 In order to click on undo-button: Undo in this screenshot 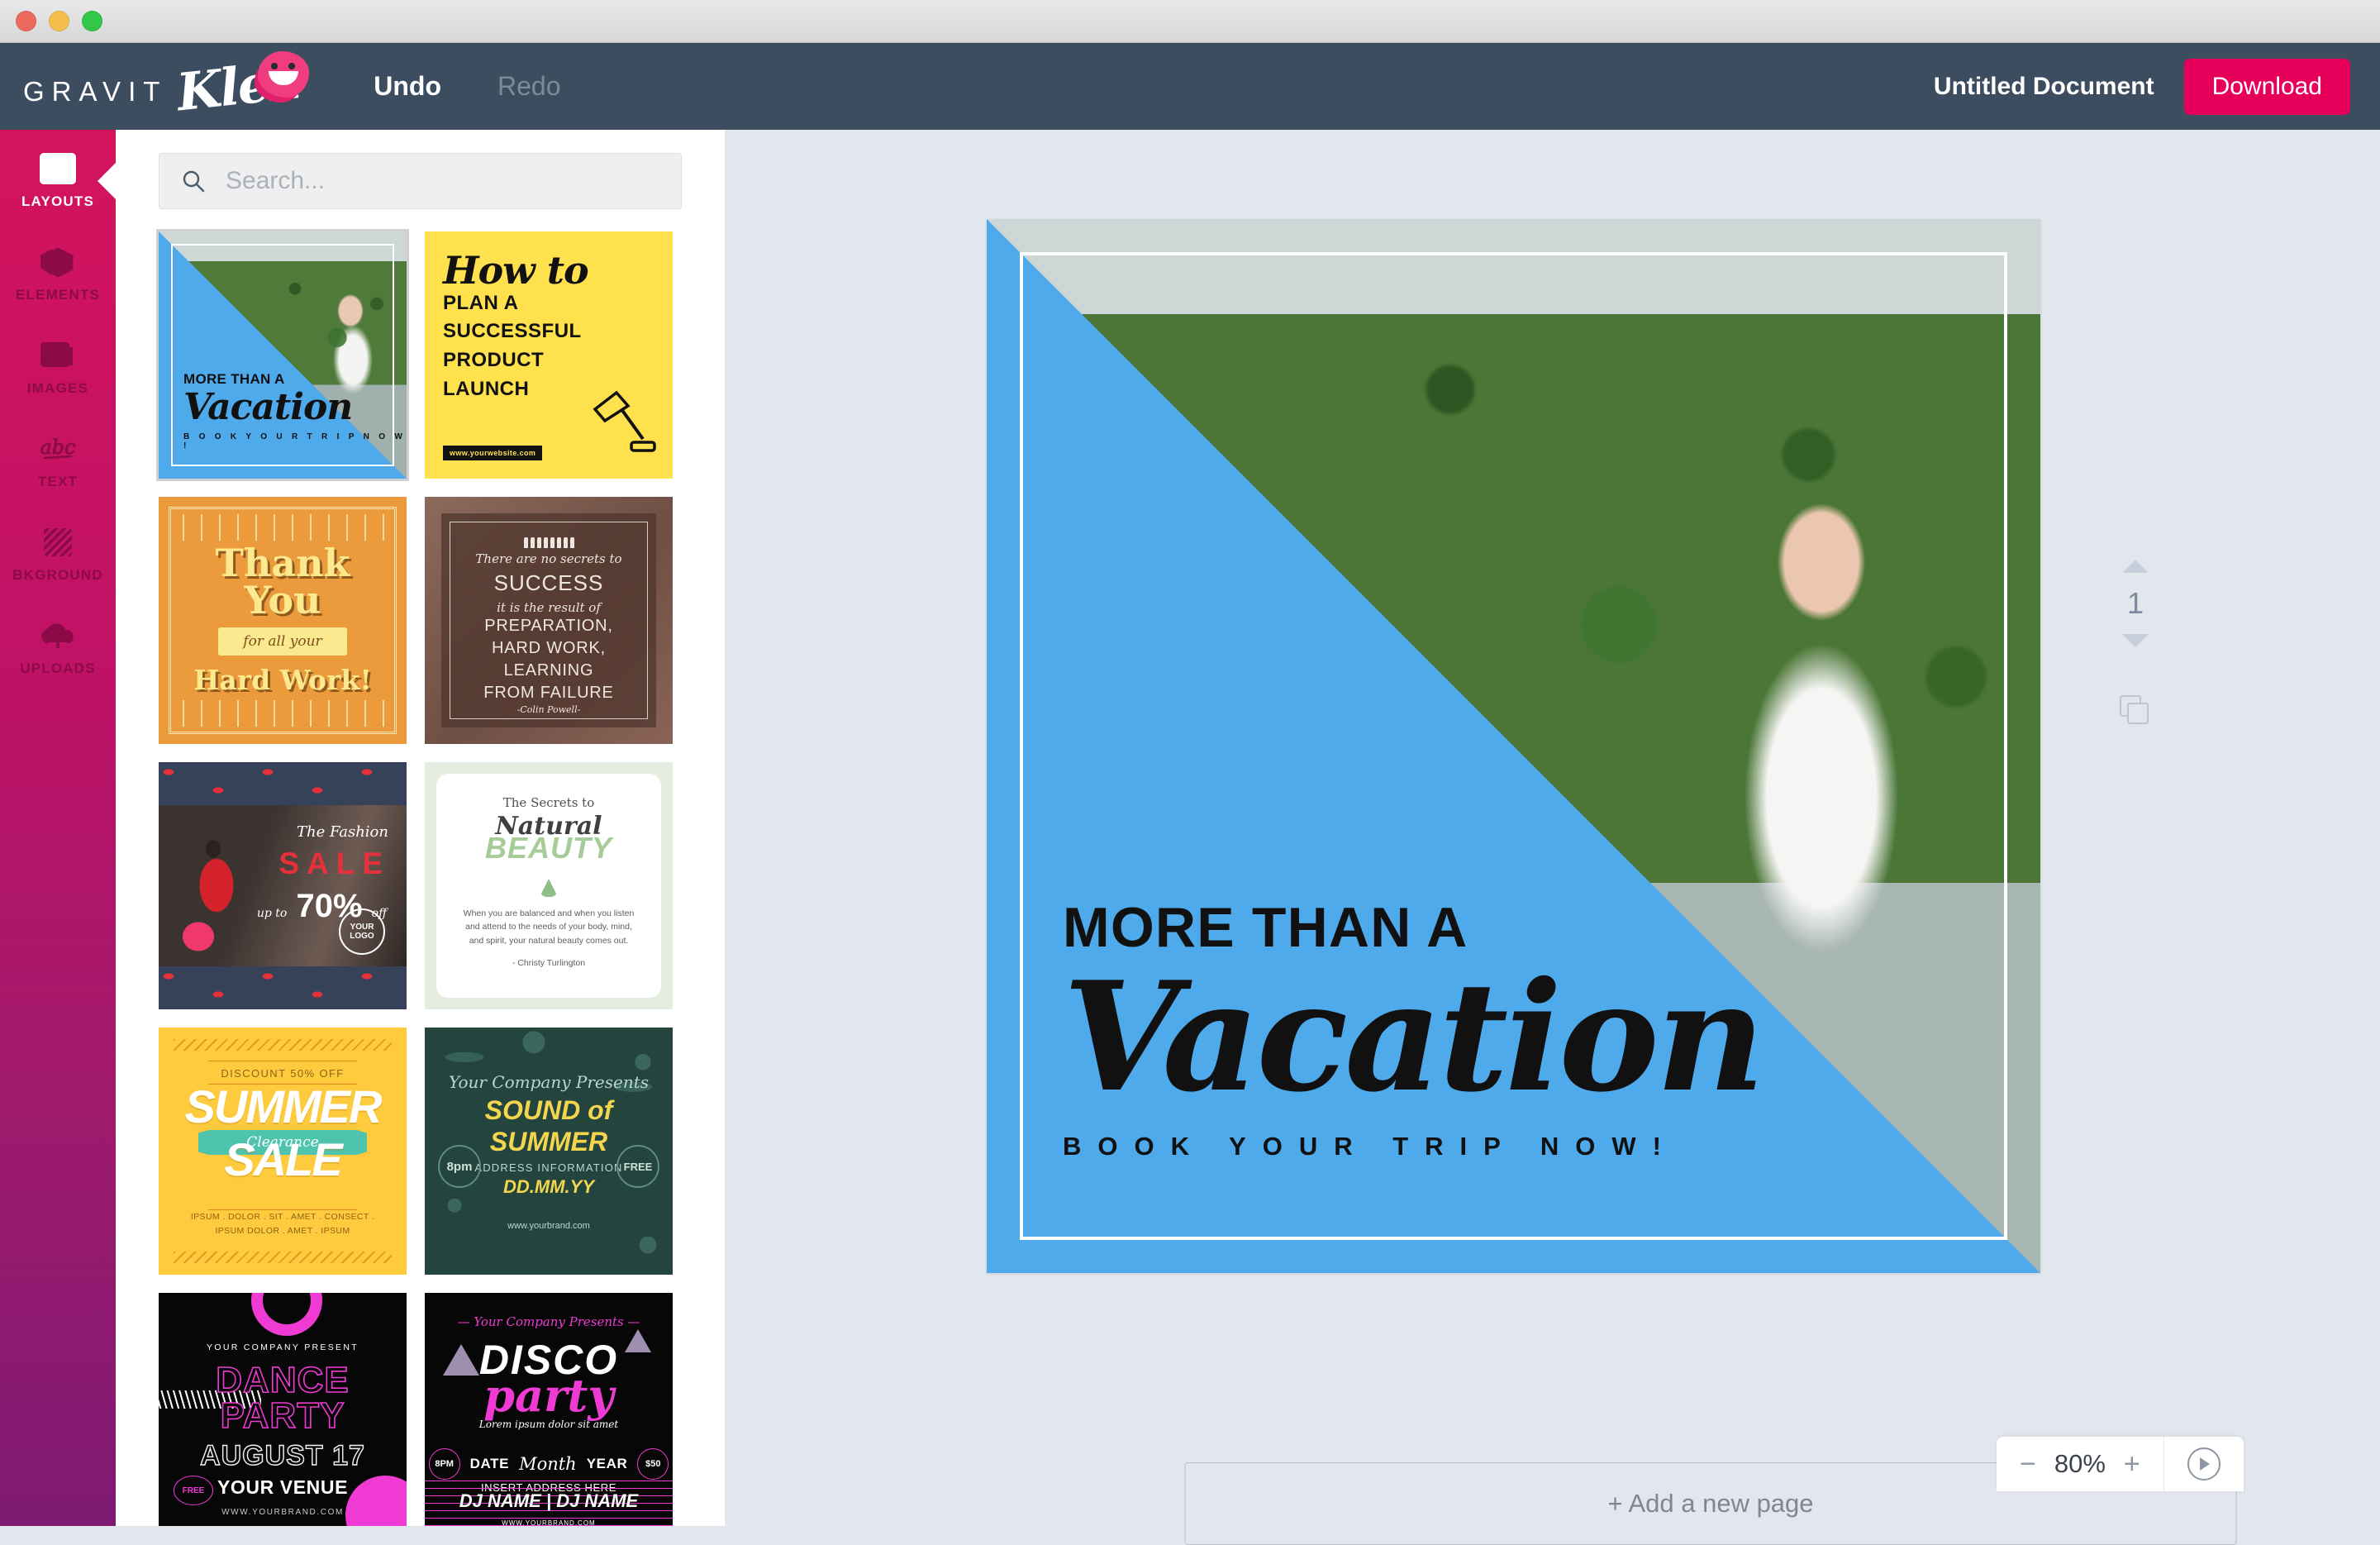, I will do `click(407, 86)`.